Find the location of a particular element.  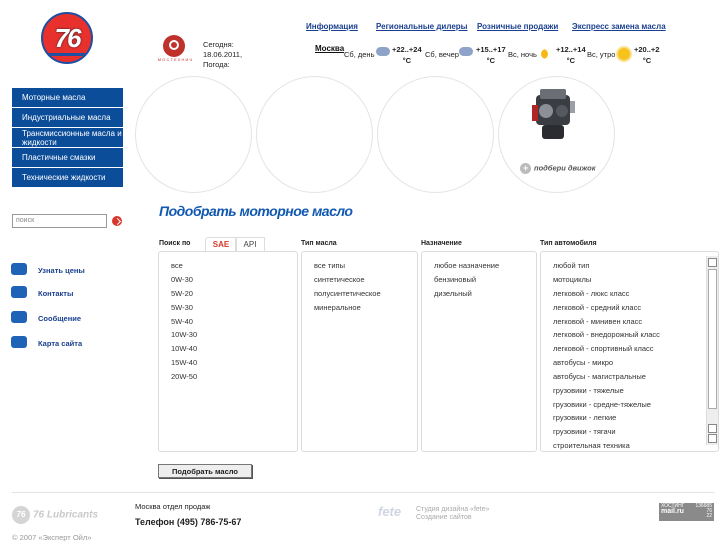

footer-brand-logo: 76 76 Lubricants is located at coordinates (55, 515).